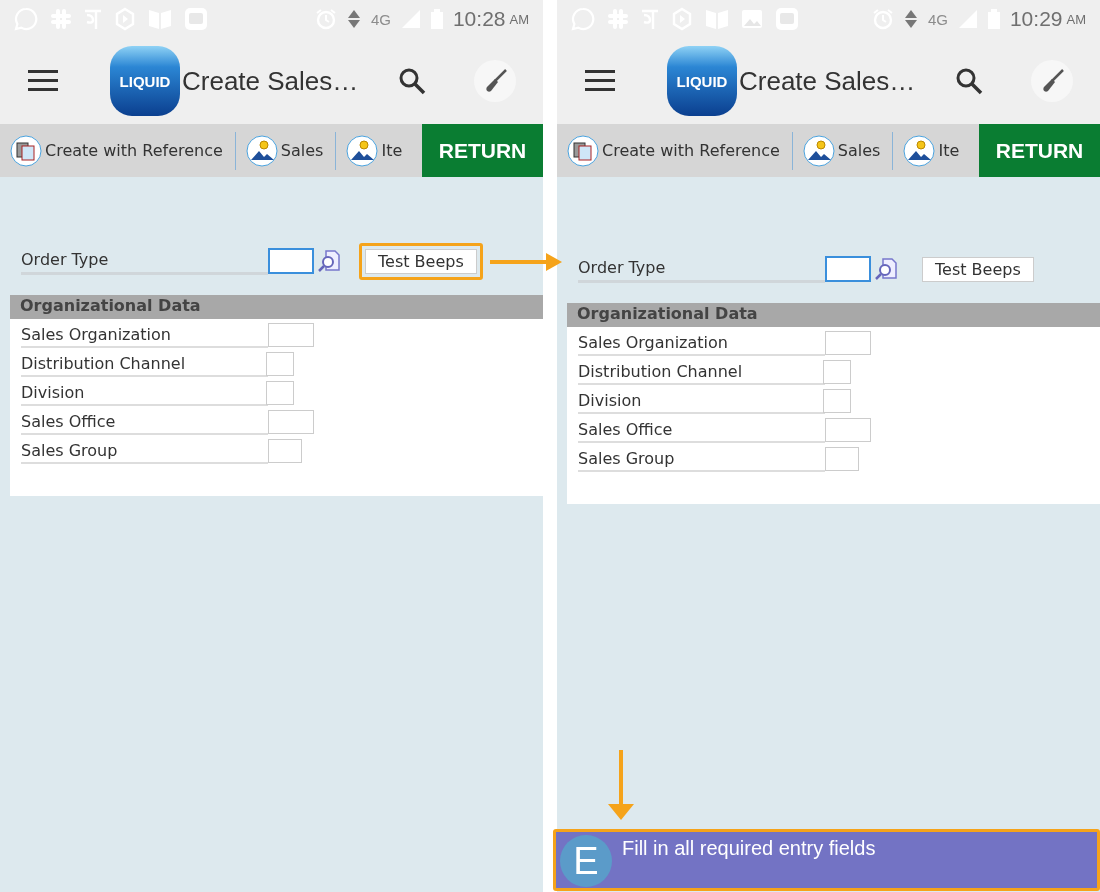 The height and width of the screenshot is (892, 1100). What do you see at coordinates (526, 262) in the screenshot?
I see `right-arrow` at bounding box center [526, 262].